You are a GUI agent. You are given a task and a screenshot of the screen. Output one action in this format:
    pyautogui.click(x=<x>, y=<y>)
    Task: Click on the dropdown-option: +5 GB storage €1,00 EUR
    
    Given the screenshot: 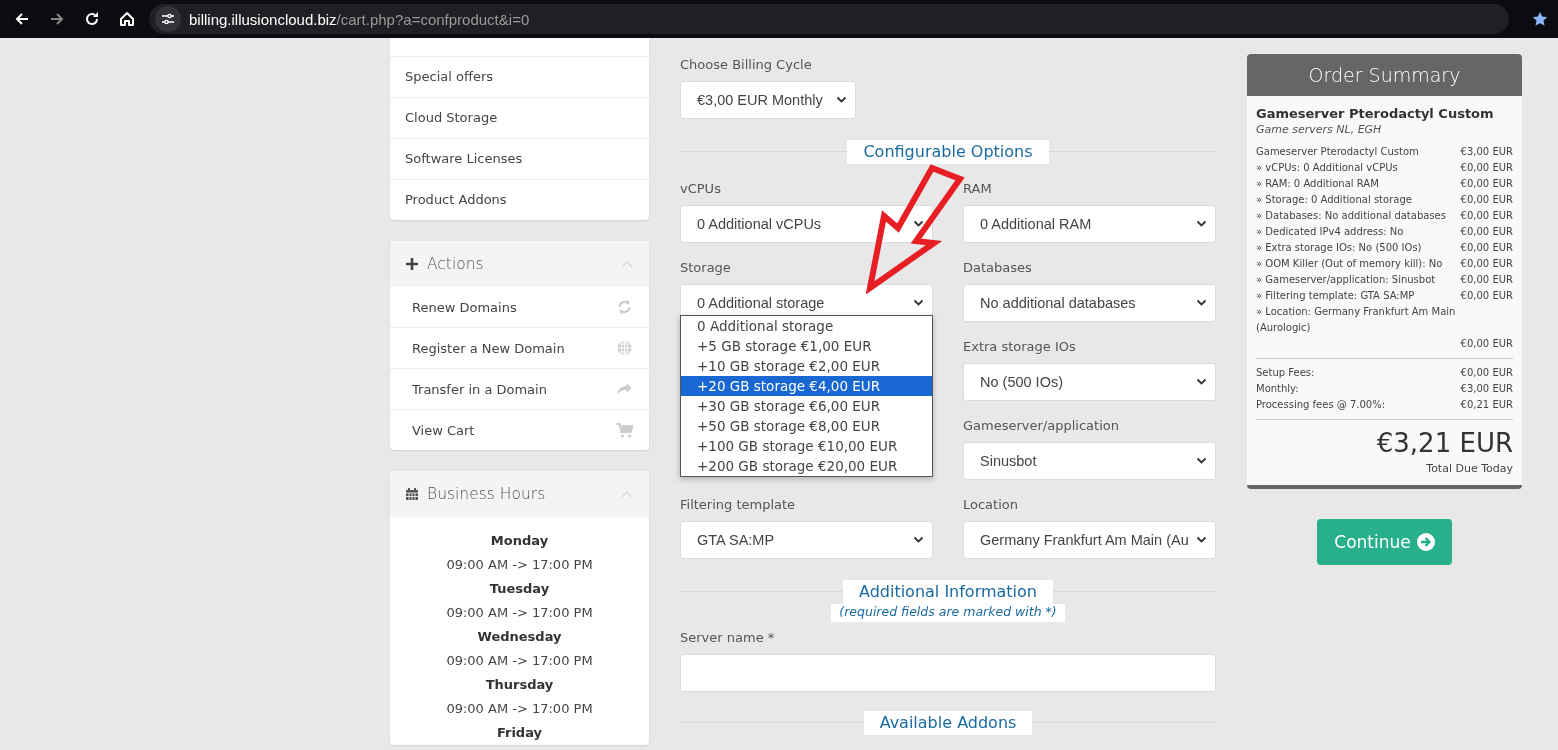 What is the action you would take?
    pyautogui.click(x=806, y=346)
    